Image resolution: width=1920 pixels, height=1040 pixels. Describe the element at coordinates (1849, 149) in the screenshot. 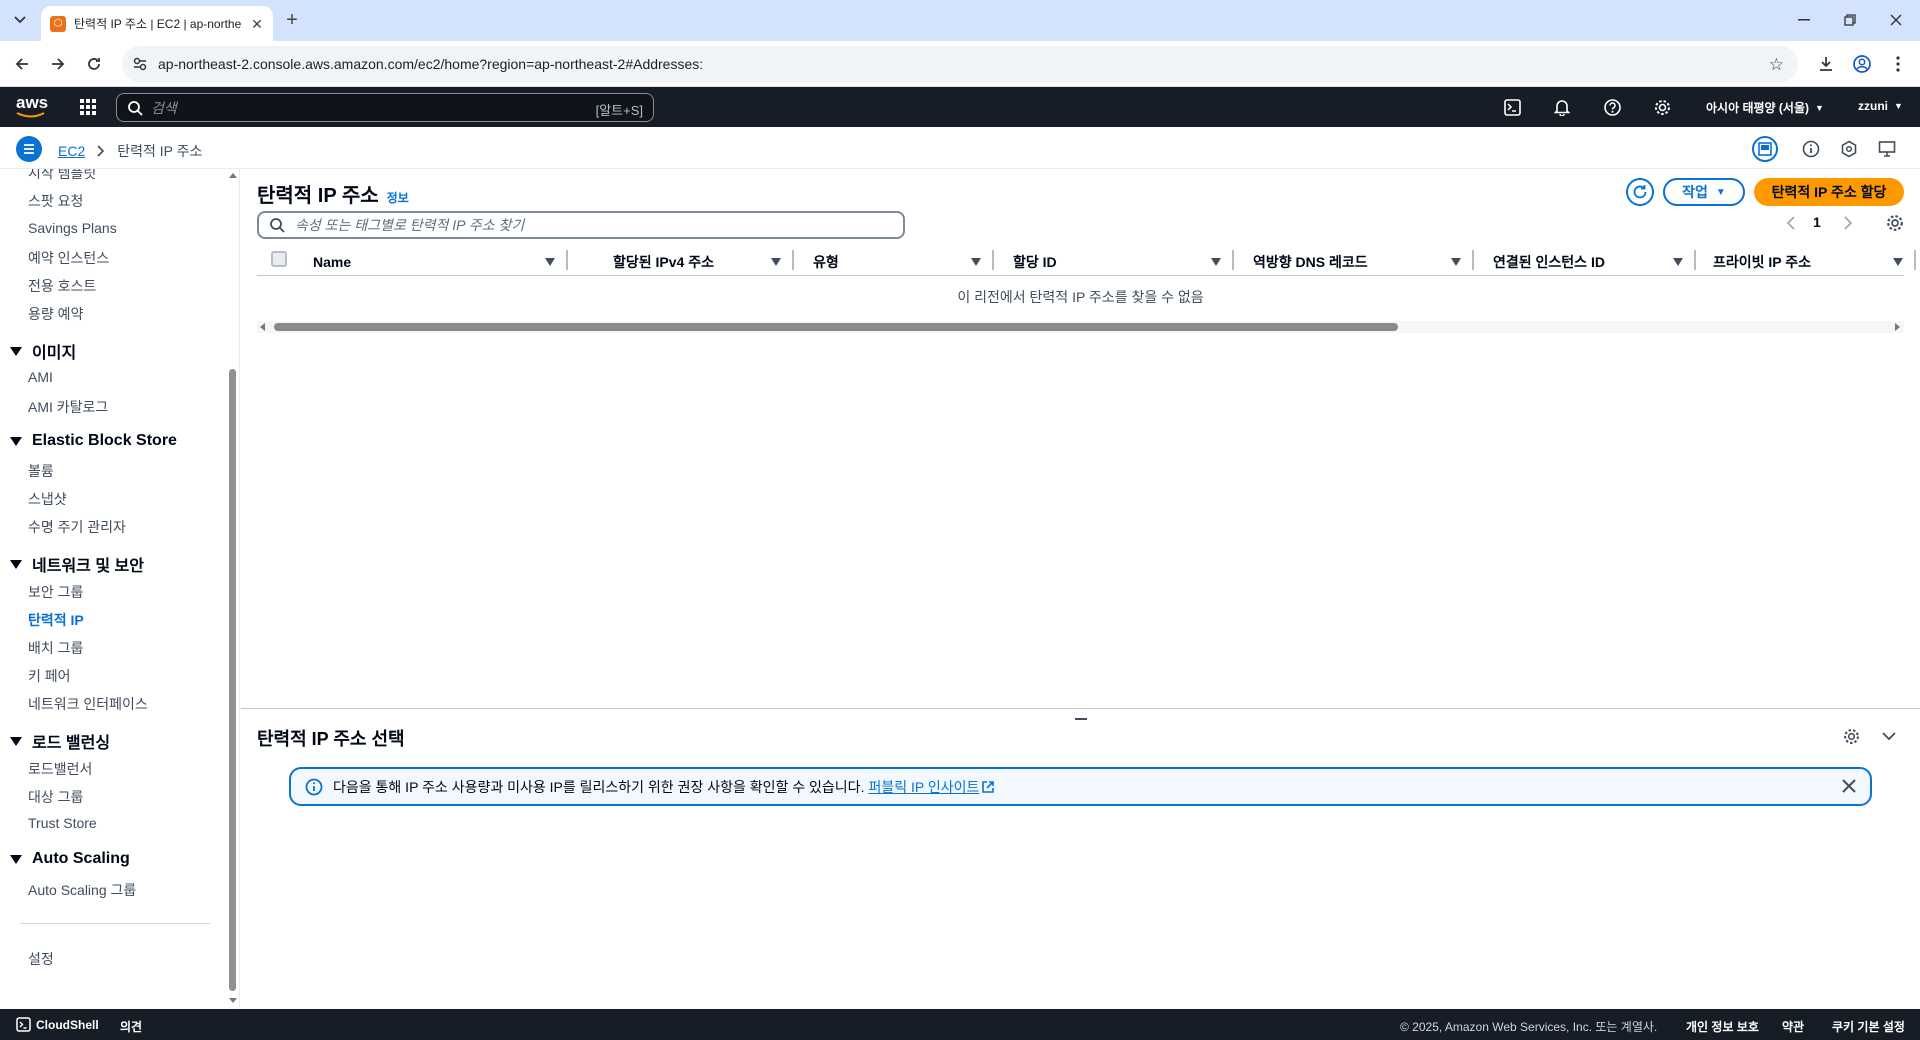

I see `hexagon-settings-icon` at that location.